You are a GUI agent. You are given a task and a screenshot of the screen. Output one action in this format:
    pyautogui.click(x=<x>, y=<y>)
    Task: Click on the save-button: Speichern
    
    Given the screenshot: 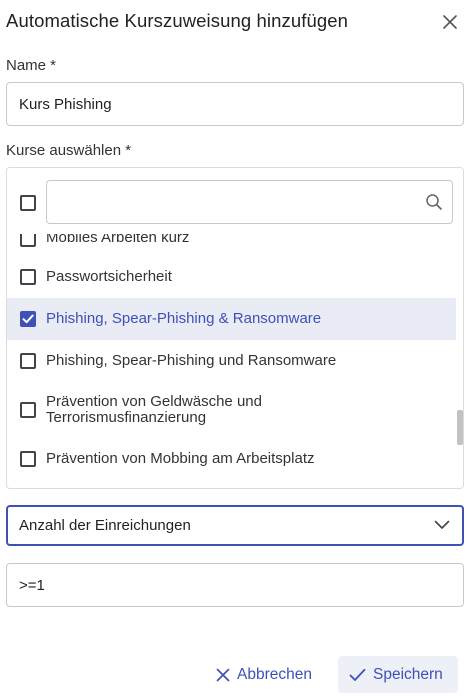 What is the action you would take?
    pyautogui.click(x=398, y=674)
    